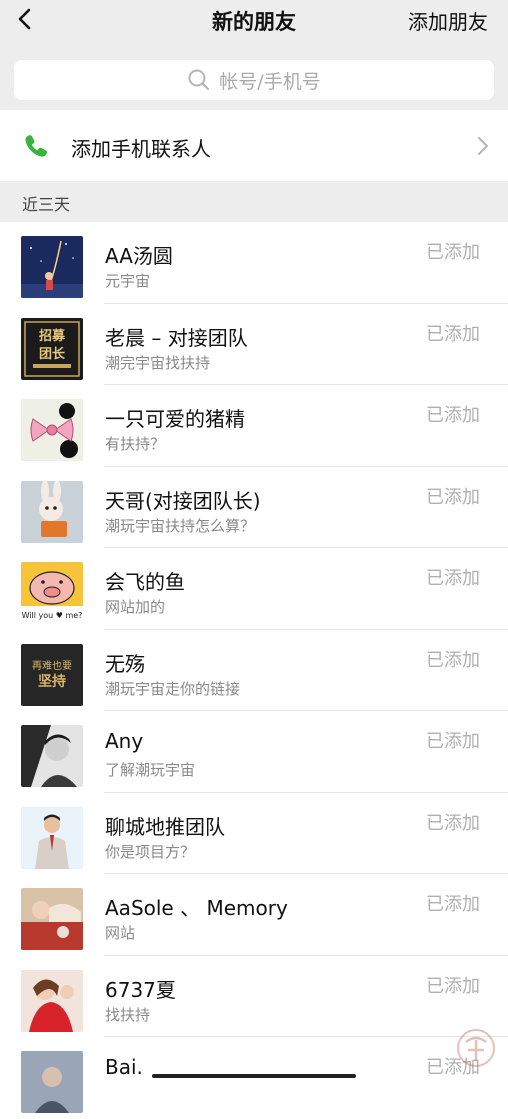 This screenshot has width=508, height=1119. Describe the element at coordinates (254, 426) in the screenshot. I see `friend-row: 一只可爱的猪精 有扶持？ 已添加` at that location.